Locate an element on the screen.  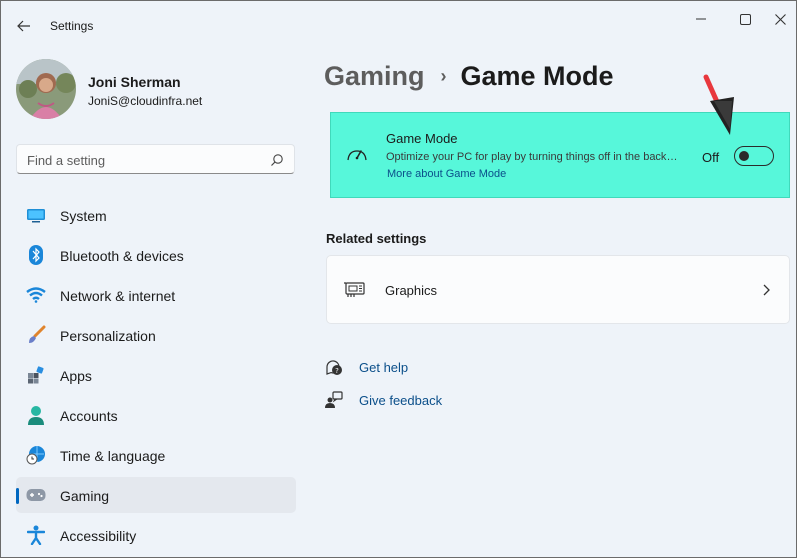
close-button is located at coordinates (780, 19).